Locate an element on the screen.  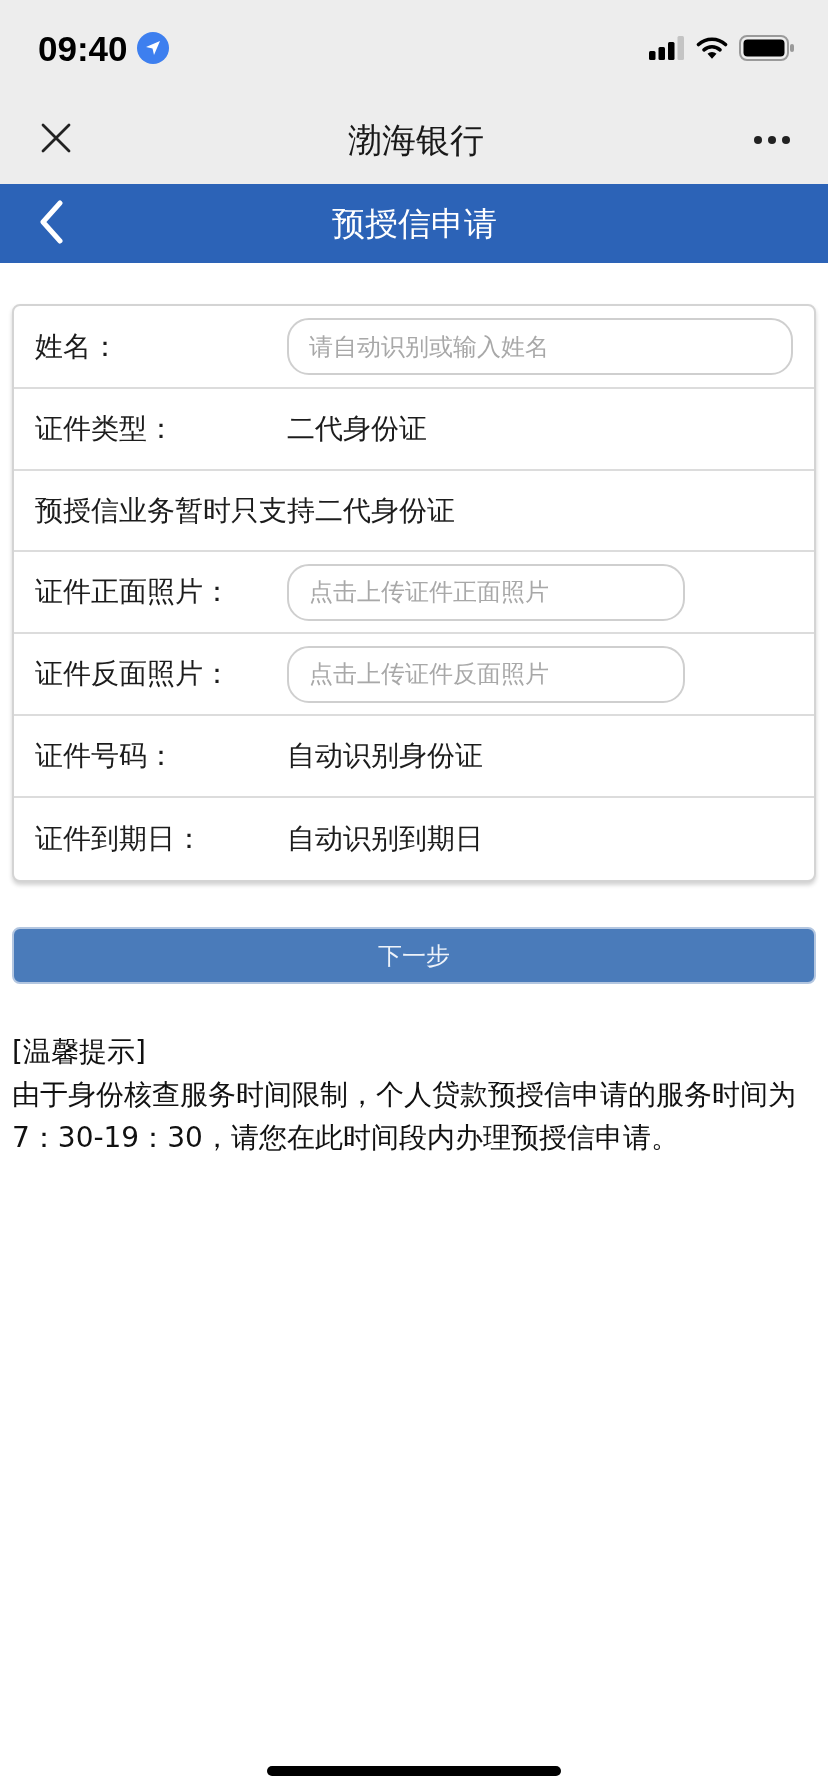
form-label: 证件到期日： is located at coordinates (119, 839).